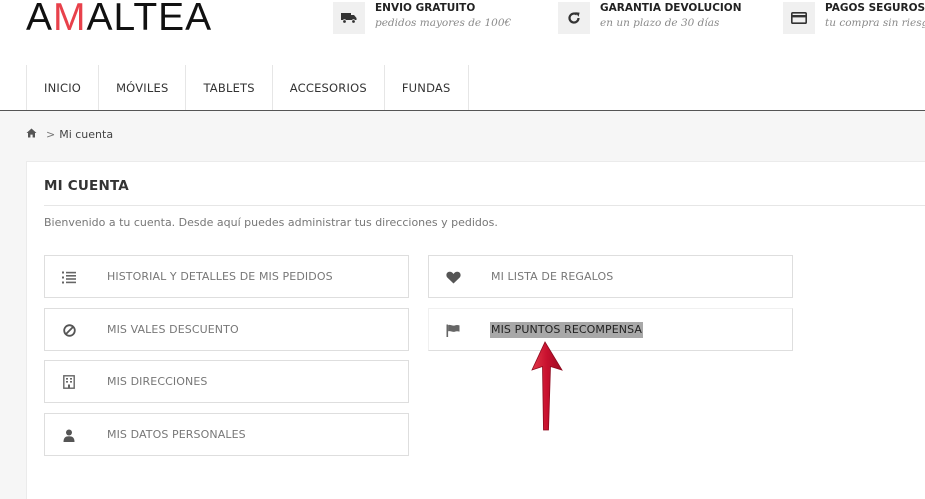  Describe the element at coordinates (453, 277) in the screenshot. I see `heart-icon` at that location.